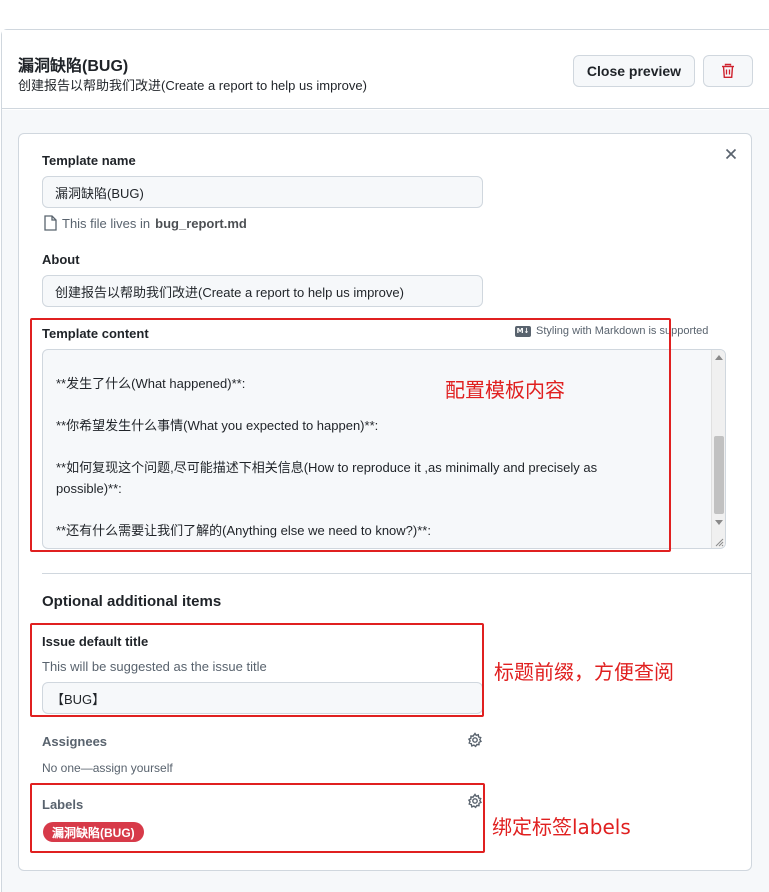 The width and height of the screenshot is (769, 892). I want to click on annotation-box-title, so click(257, 670).